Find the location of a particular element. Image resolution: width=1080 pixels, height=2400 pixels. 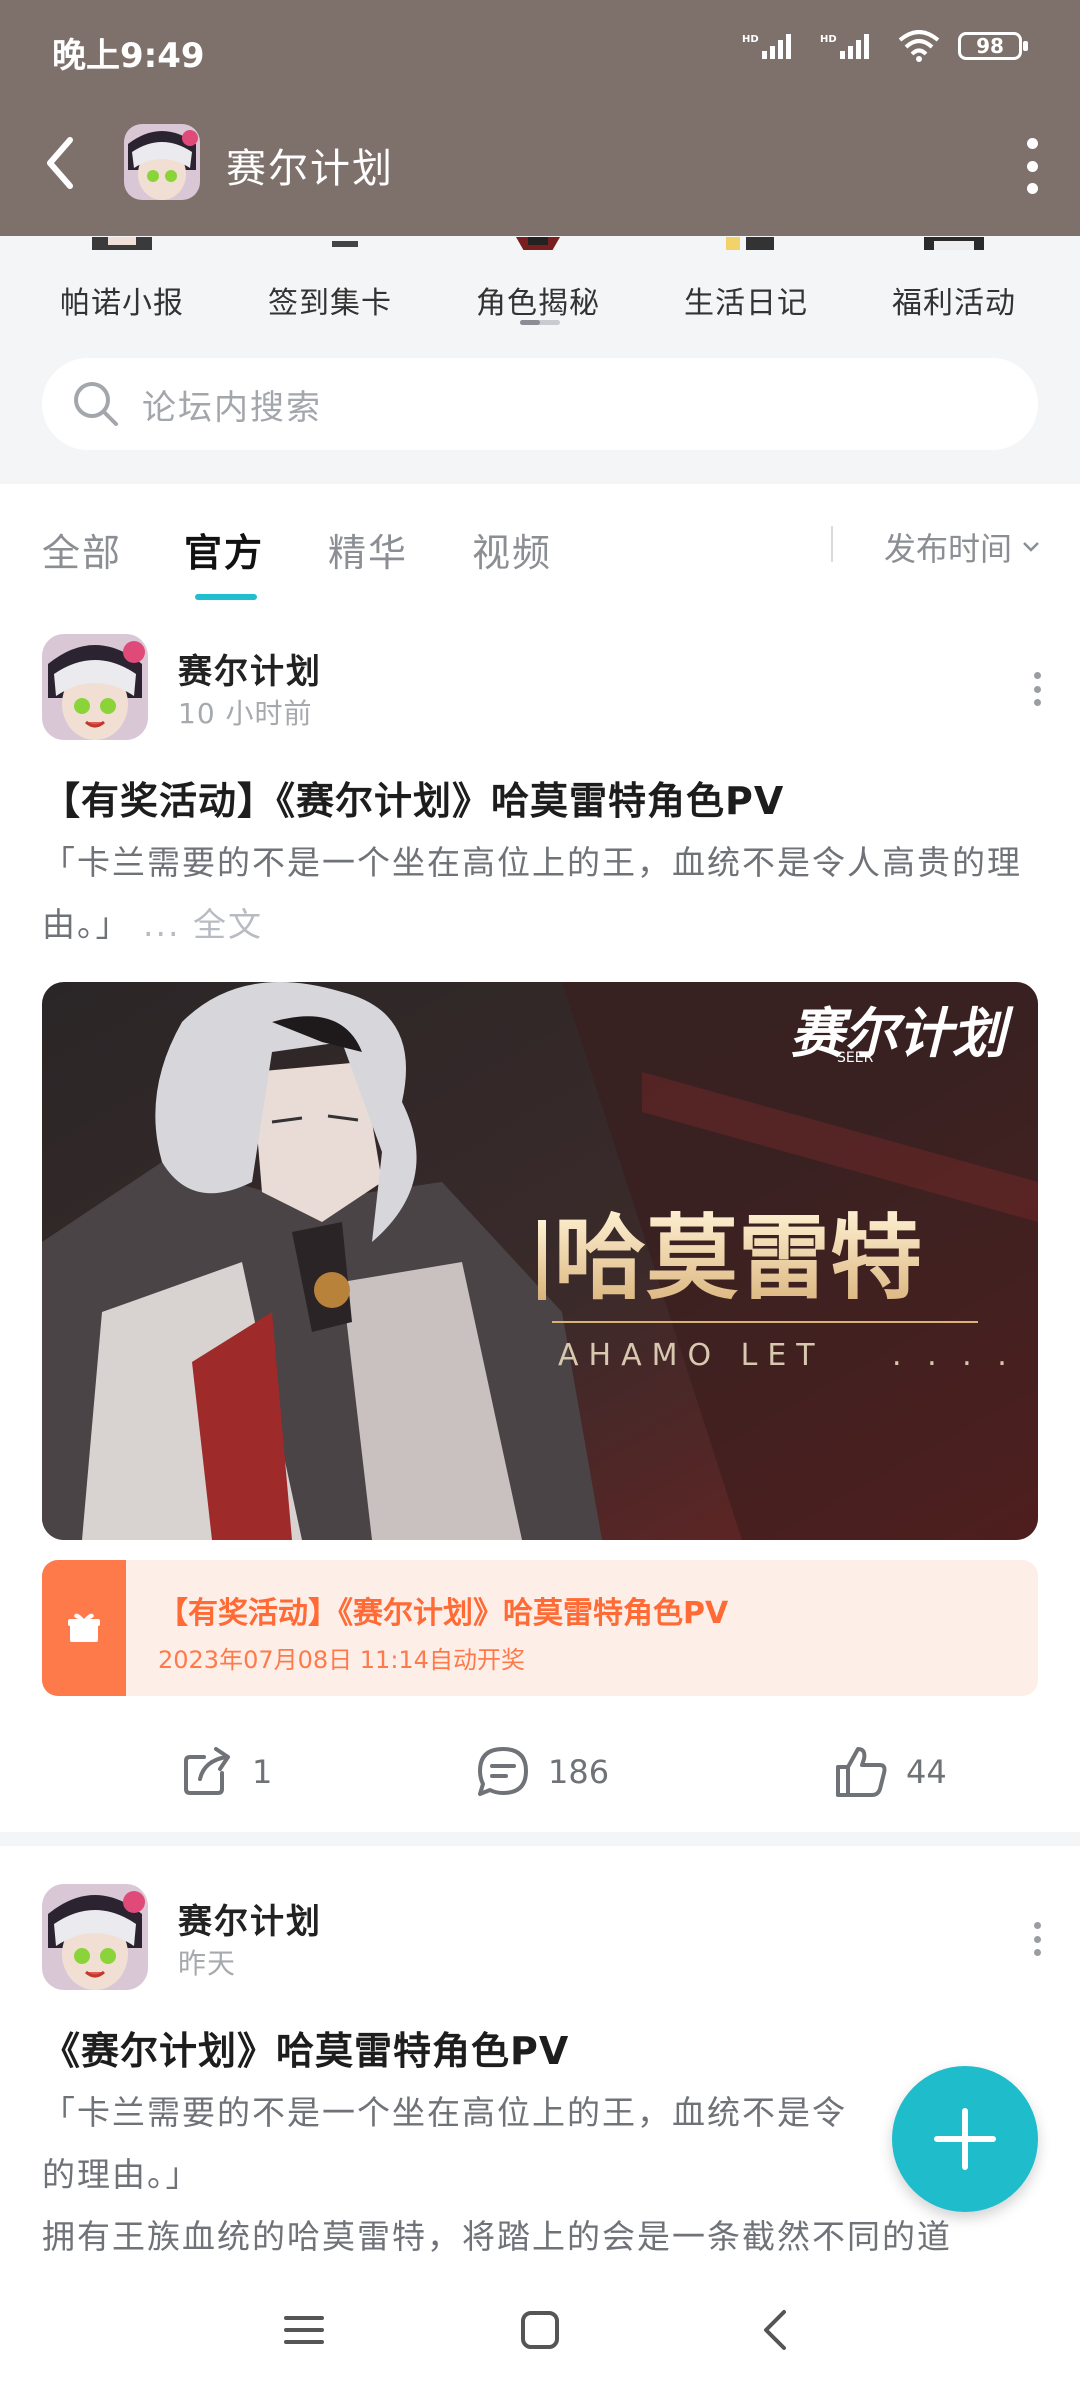

back-icon is located at coordinates (776, 2330).